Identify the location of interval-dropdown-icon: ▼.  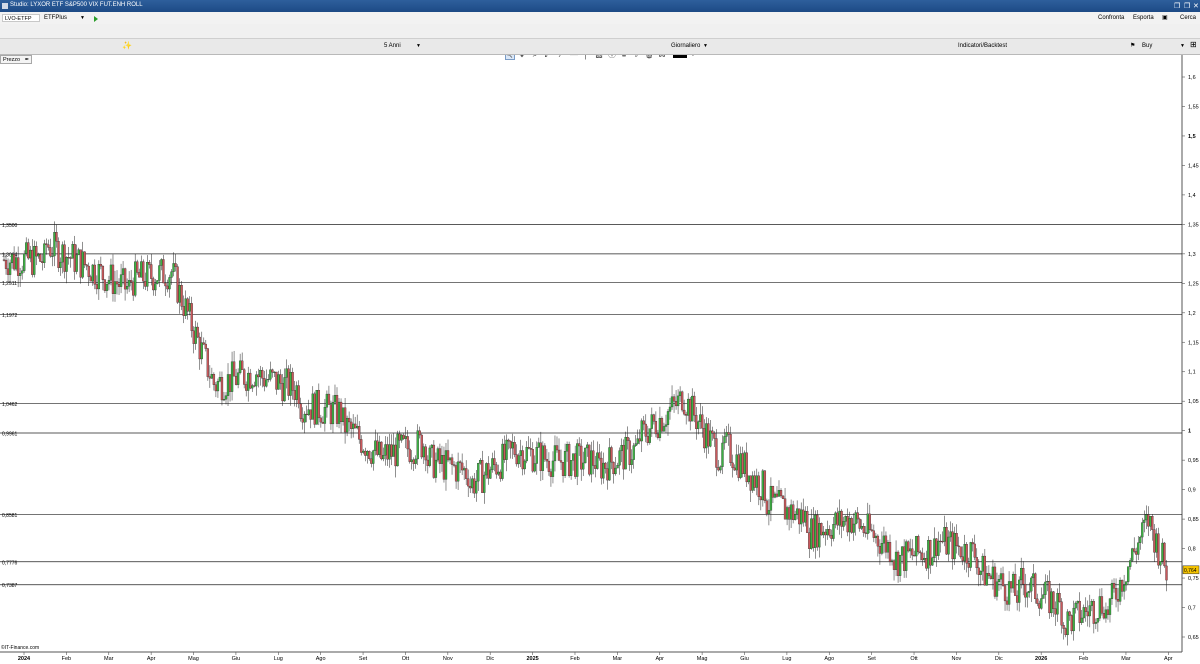
(705, 46).